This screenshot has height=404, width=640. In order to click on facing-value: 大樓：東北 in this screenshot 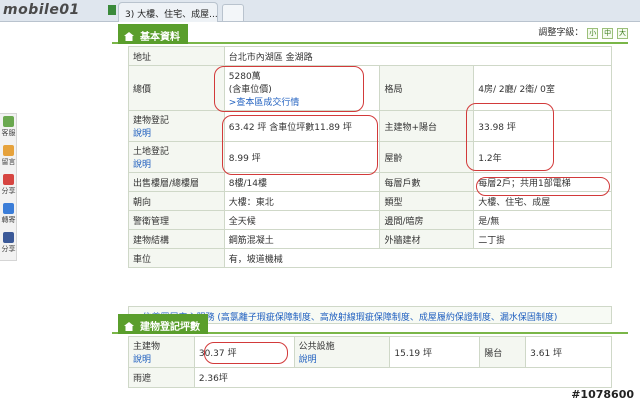, I will do `click(302, 201)`.